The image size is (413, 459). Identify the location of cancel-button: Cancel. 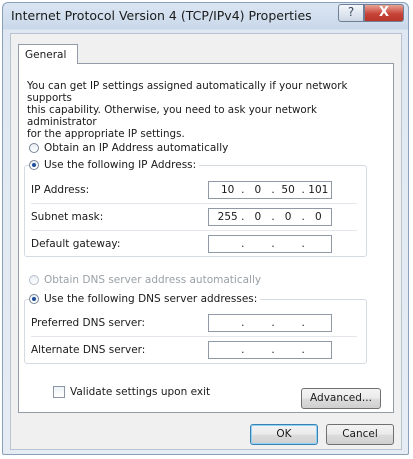
(360, 434).